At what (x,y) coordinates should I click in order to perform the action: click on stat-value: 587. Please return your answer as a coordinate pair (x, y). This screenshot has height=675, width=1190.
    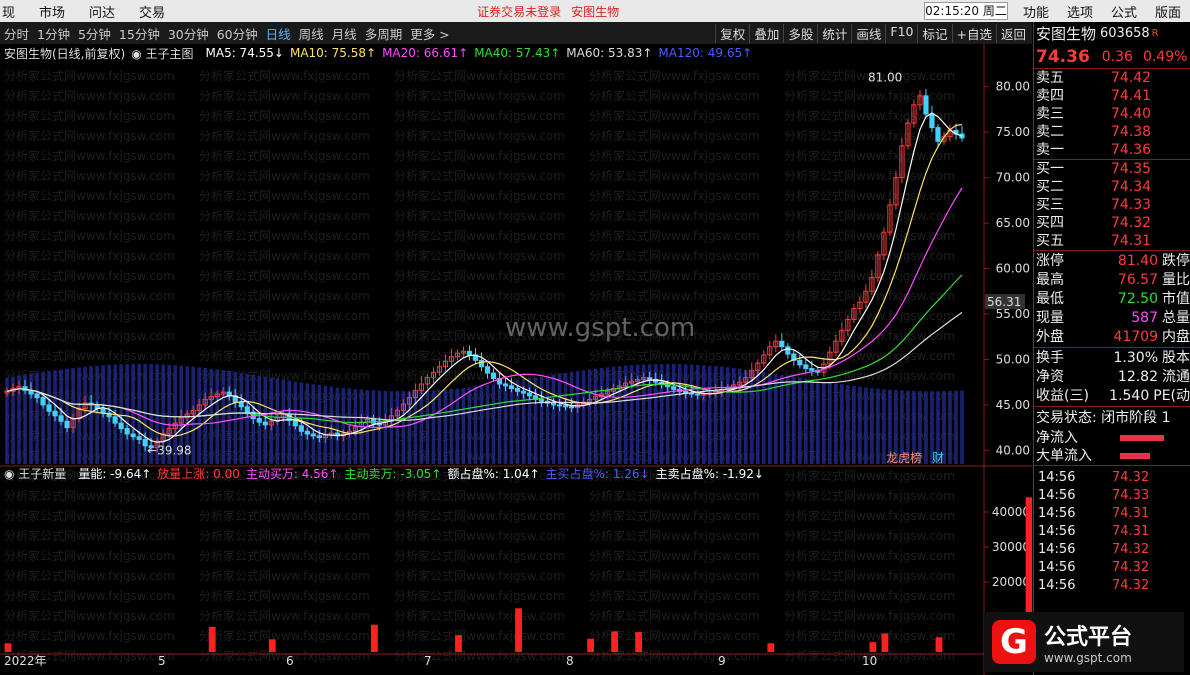
    Looking at the image, I should click on (1144, 318).